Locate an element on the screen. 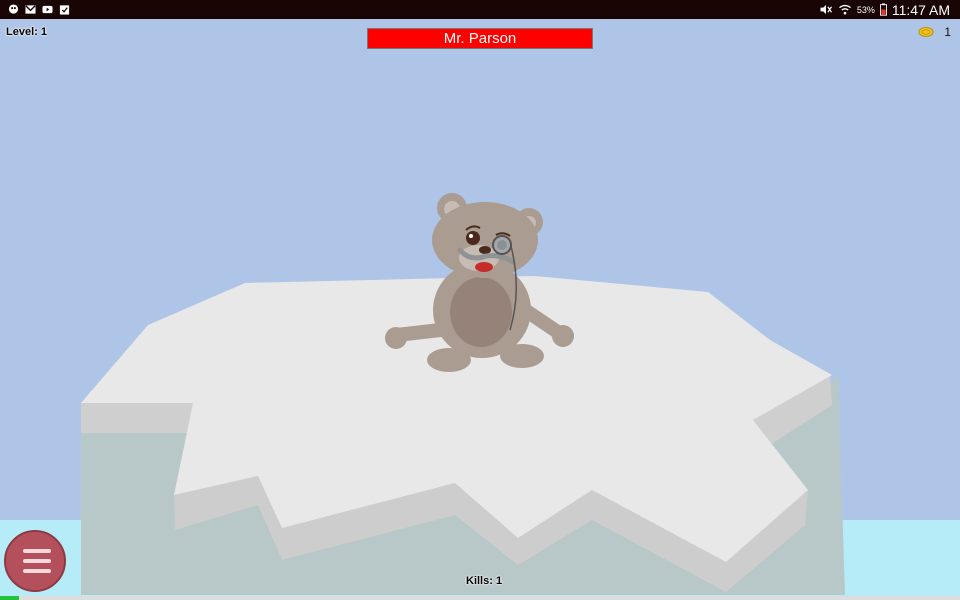 The height and width of the screenshot is (600, 960). mute-icon is located at coordinates (826, 9).